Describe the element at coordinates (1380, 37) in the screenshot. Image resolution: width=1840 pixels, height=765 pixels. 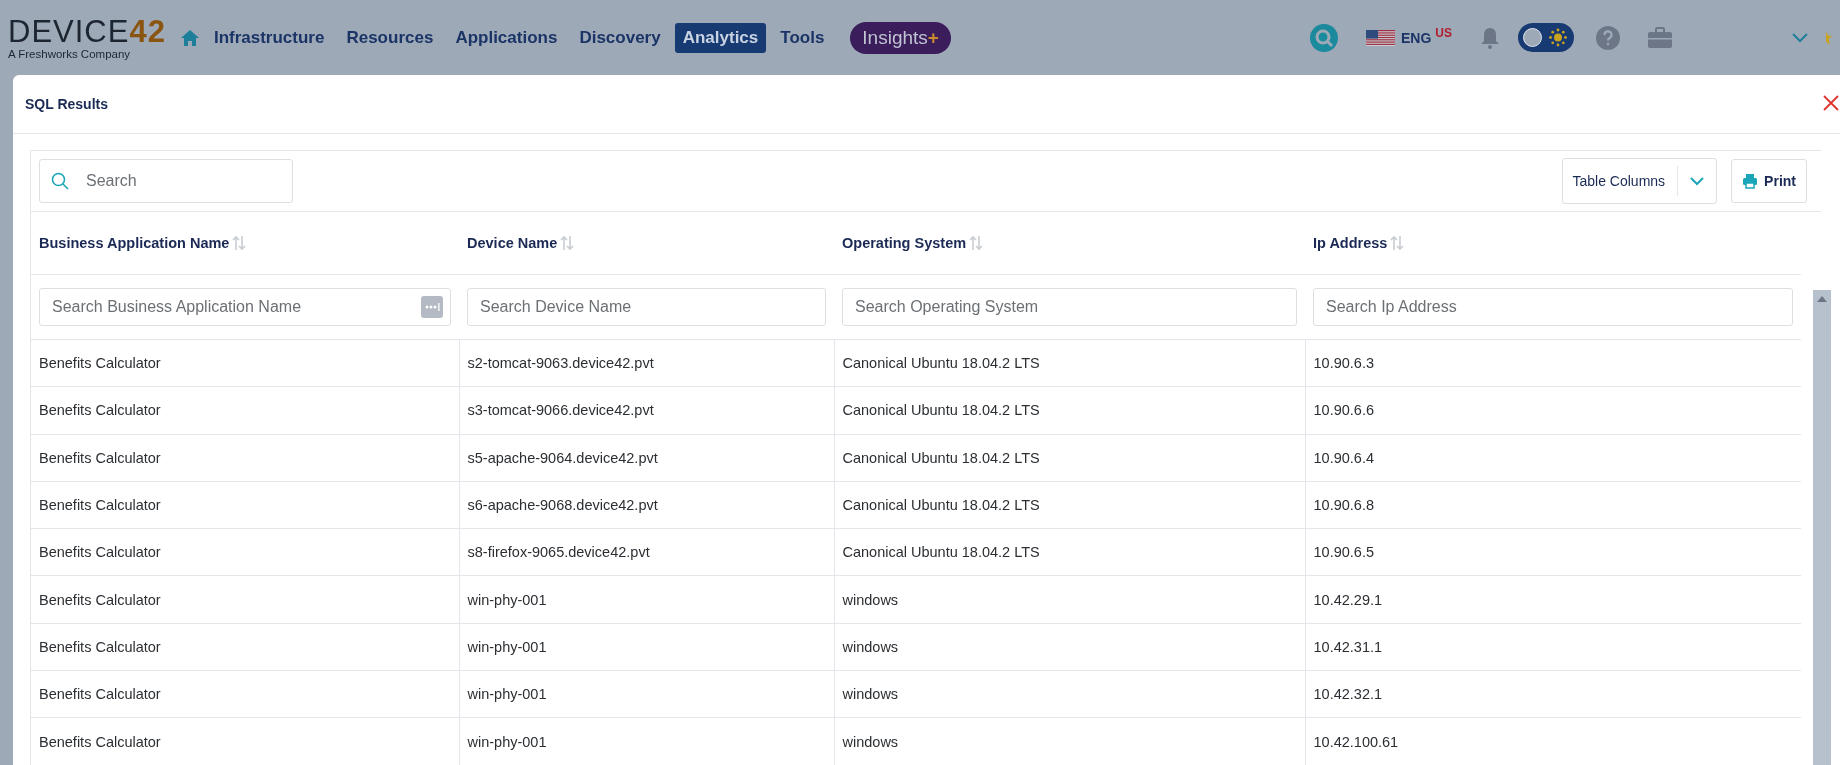
I see `flag-icon` at that location.